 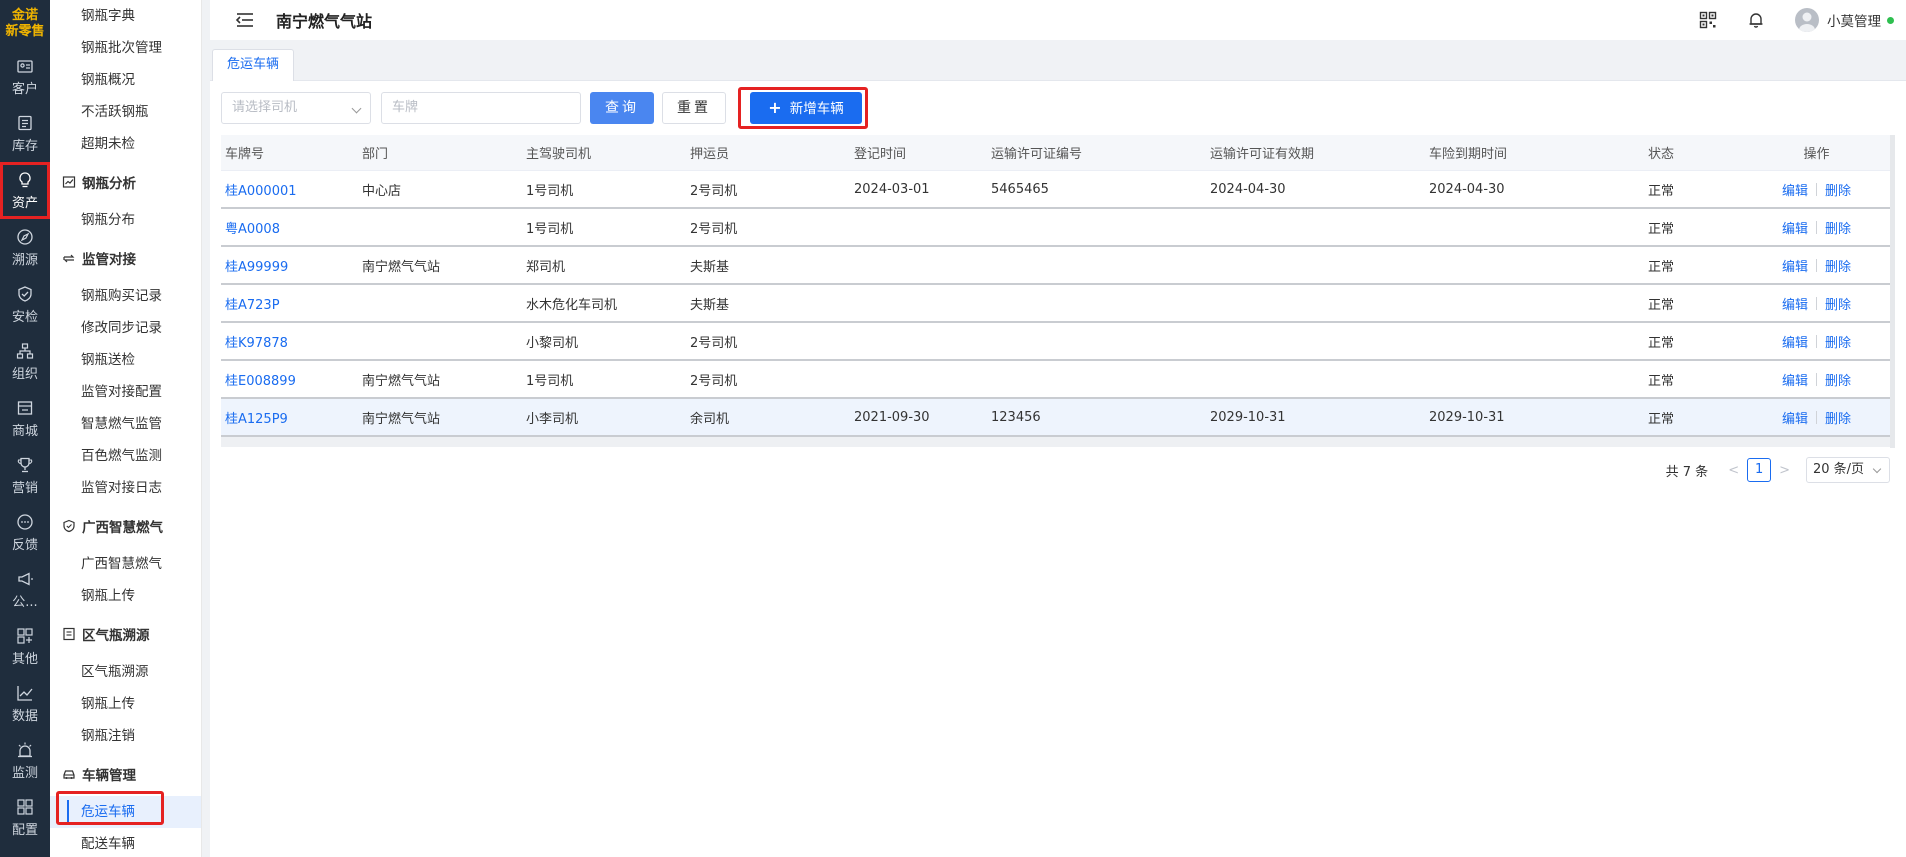 What do you see at coordinates (125, 456) in the screenshot?
I see `submenu-item: 百色燃气监测` at bounding box center [125, 456].